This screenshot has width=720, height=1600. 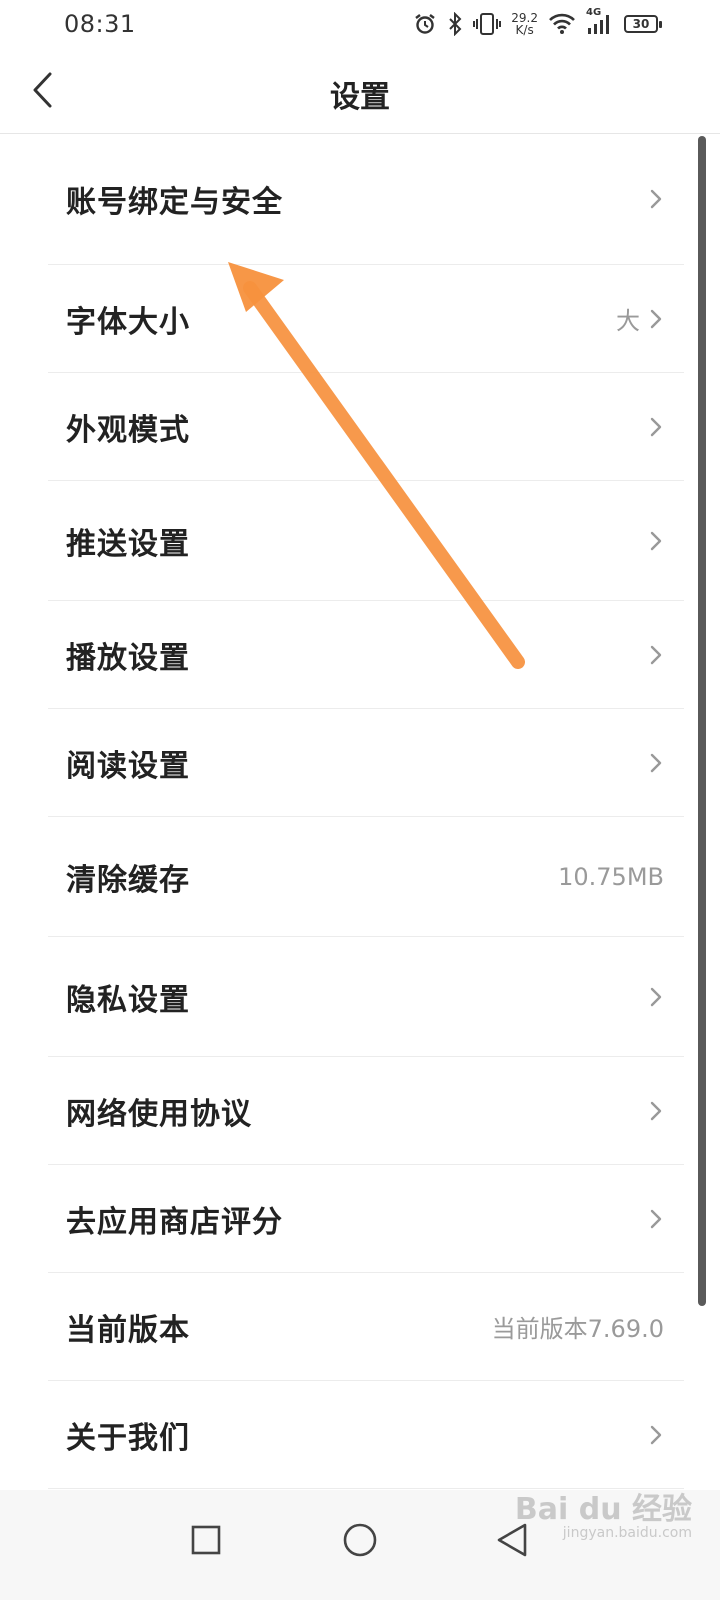 I want to click on vibrate-icon, so click(x=487, y=24).